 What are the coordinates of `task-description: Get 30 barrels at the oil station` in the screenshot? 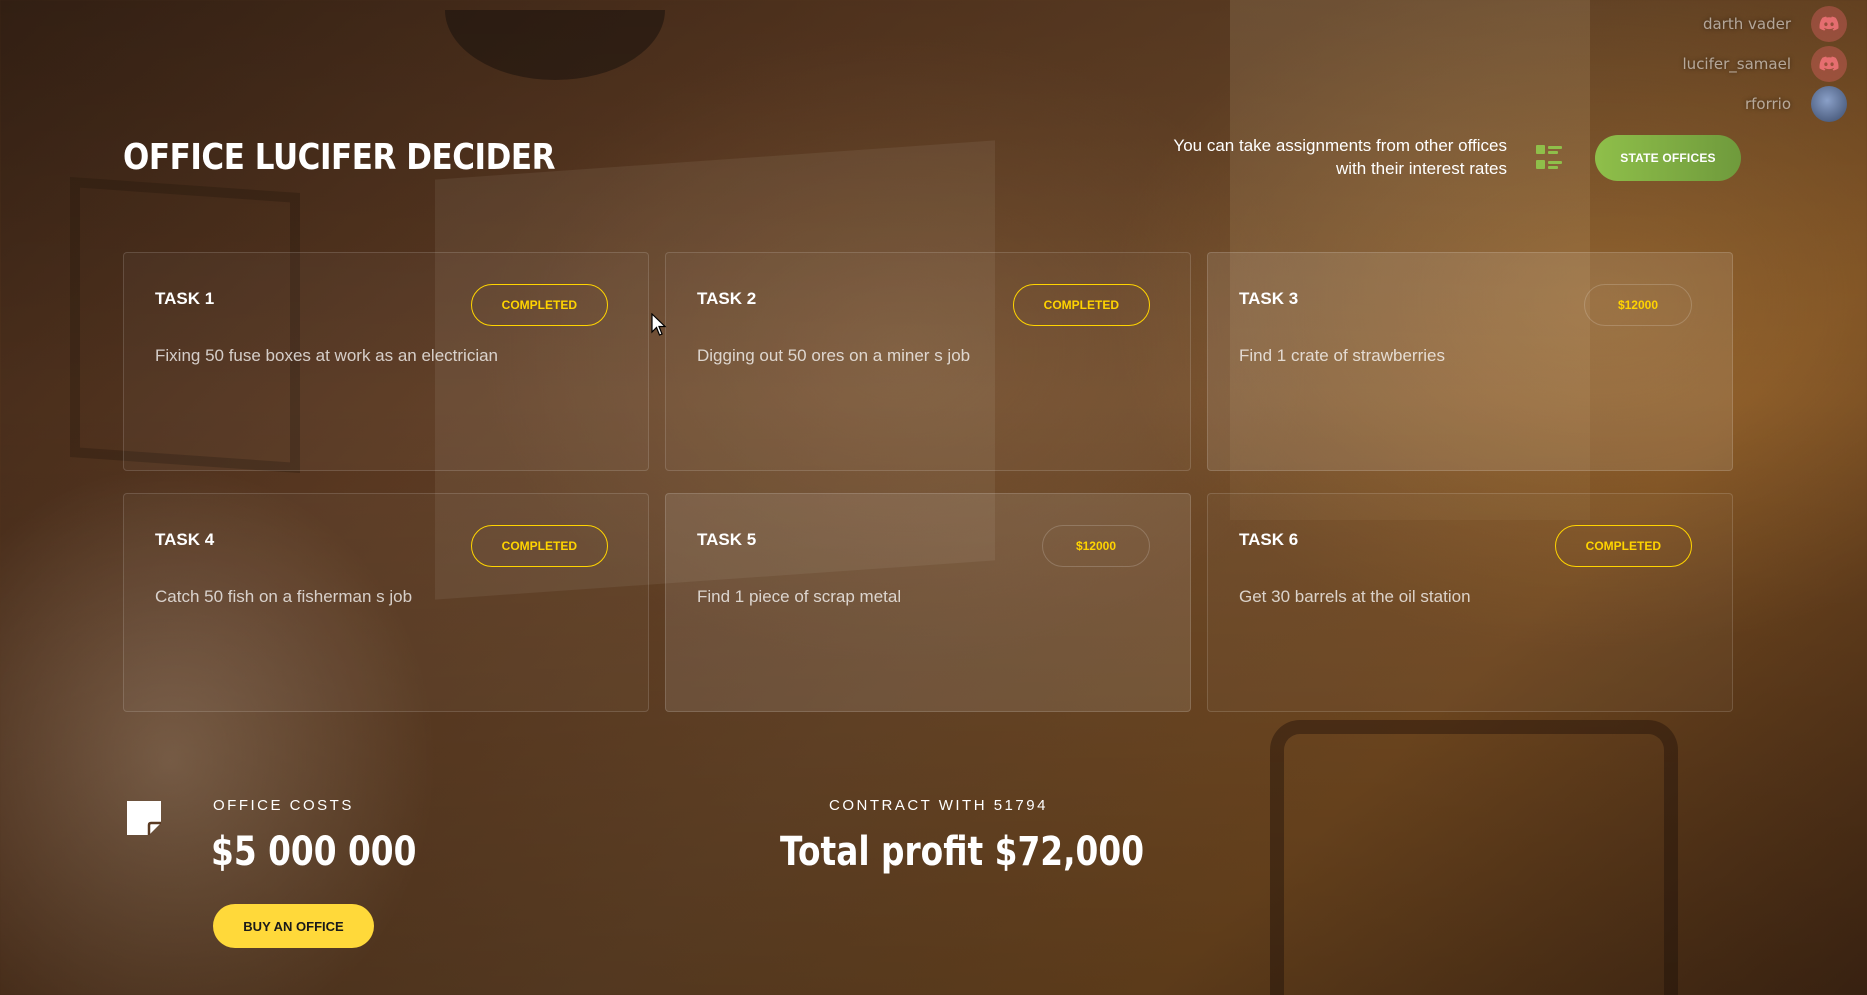 It's located at (1355, 596).